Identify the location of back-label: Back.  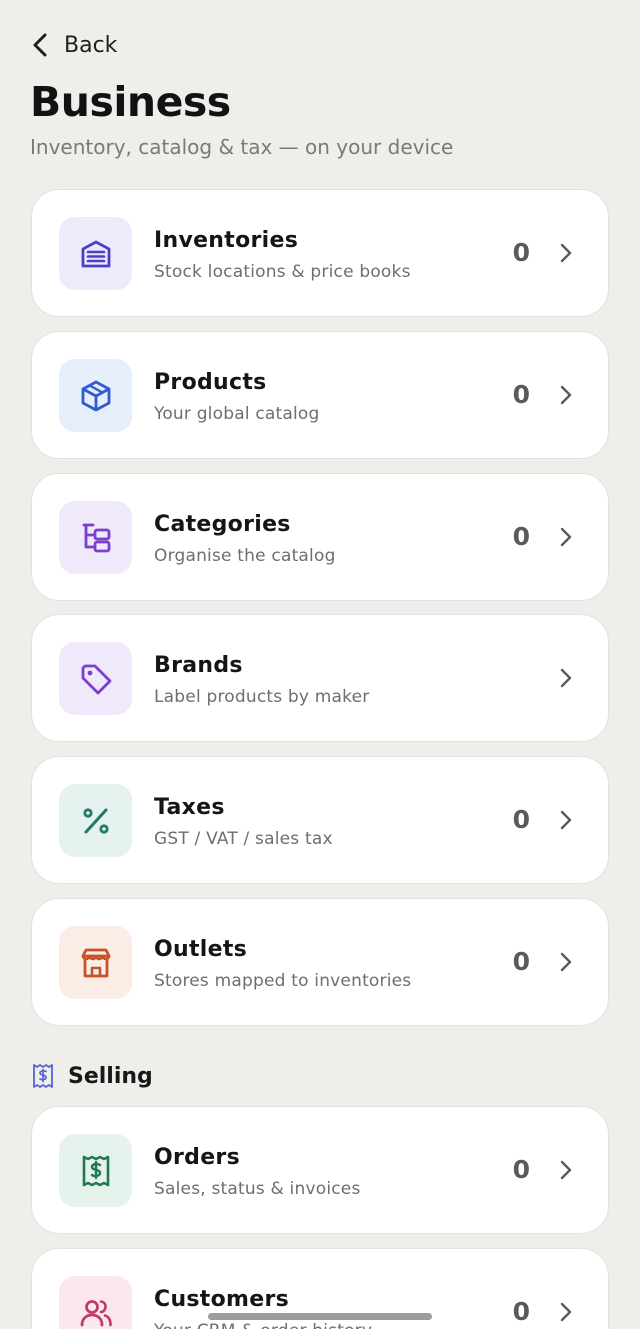
(91, 45).